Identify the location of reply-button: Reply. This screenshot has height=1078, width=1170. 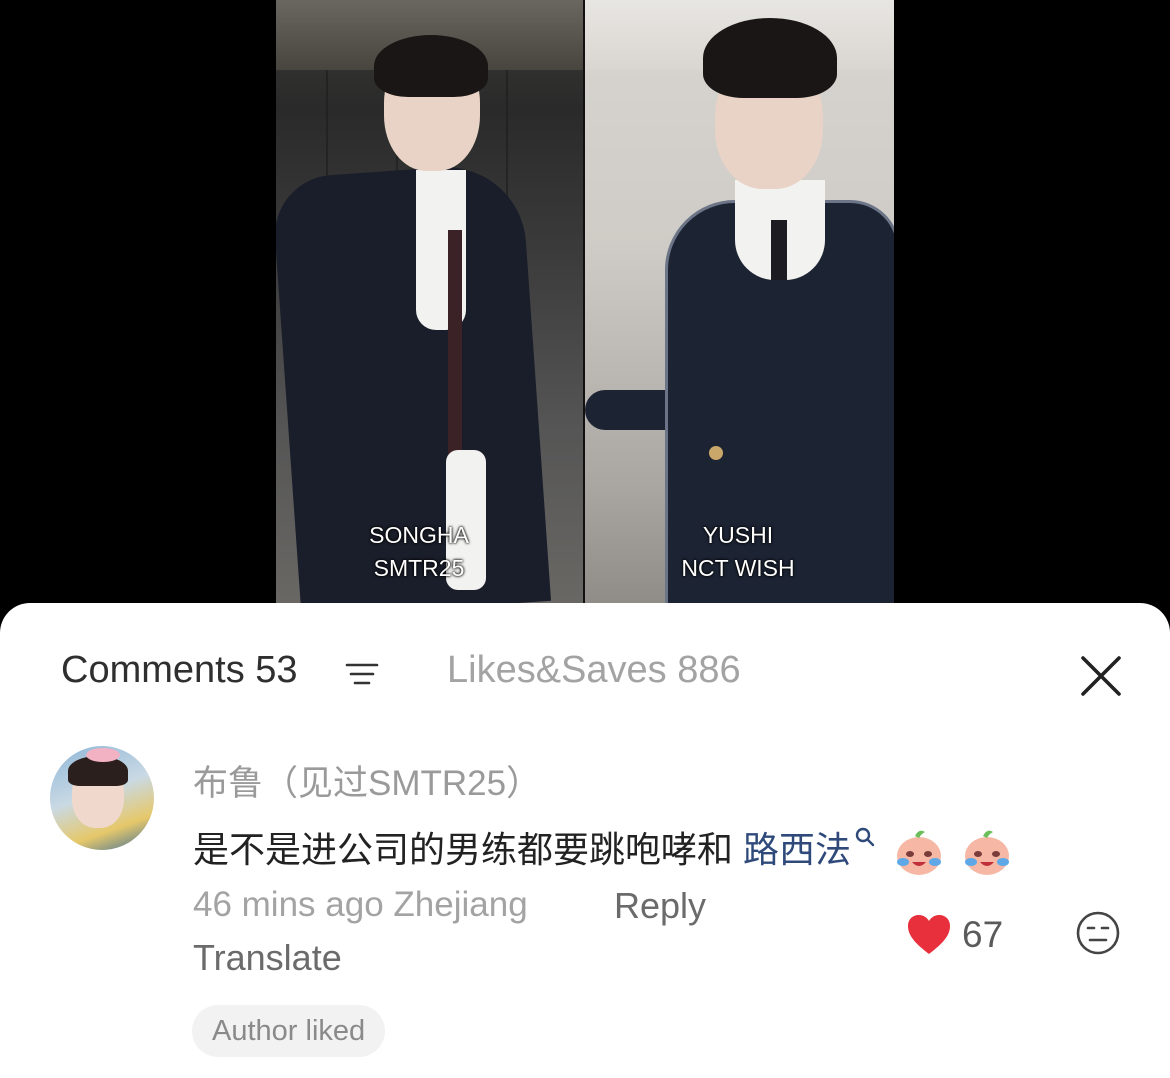
(660, 906).